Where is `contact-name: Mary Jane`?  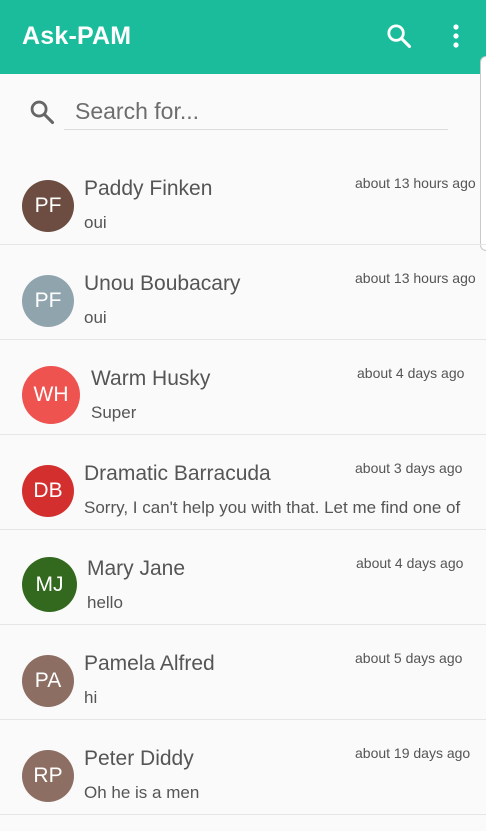
contact-name: Mary Jane is located at coordinates (136, 568).